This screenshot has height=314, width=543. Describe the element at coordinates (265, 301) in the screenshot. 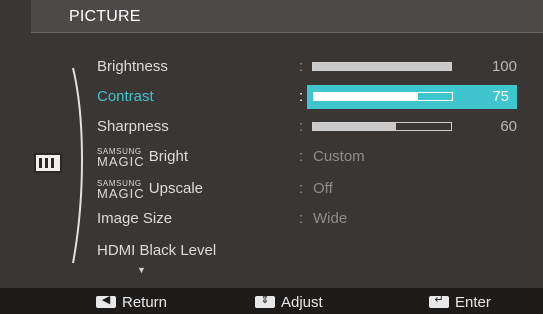

I see `adjust-key-icon: ⇕` at that location.